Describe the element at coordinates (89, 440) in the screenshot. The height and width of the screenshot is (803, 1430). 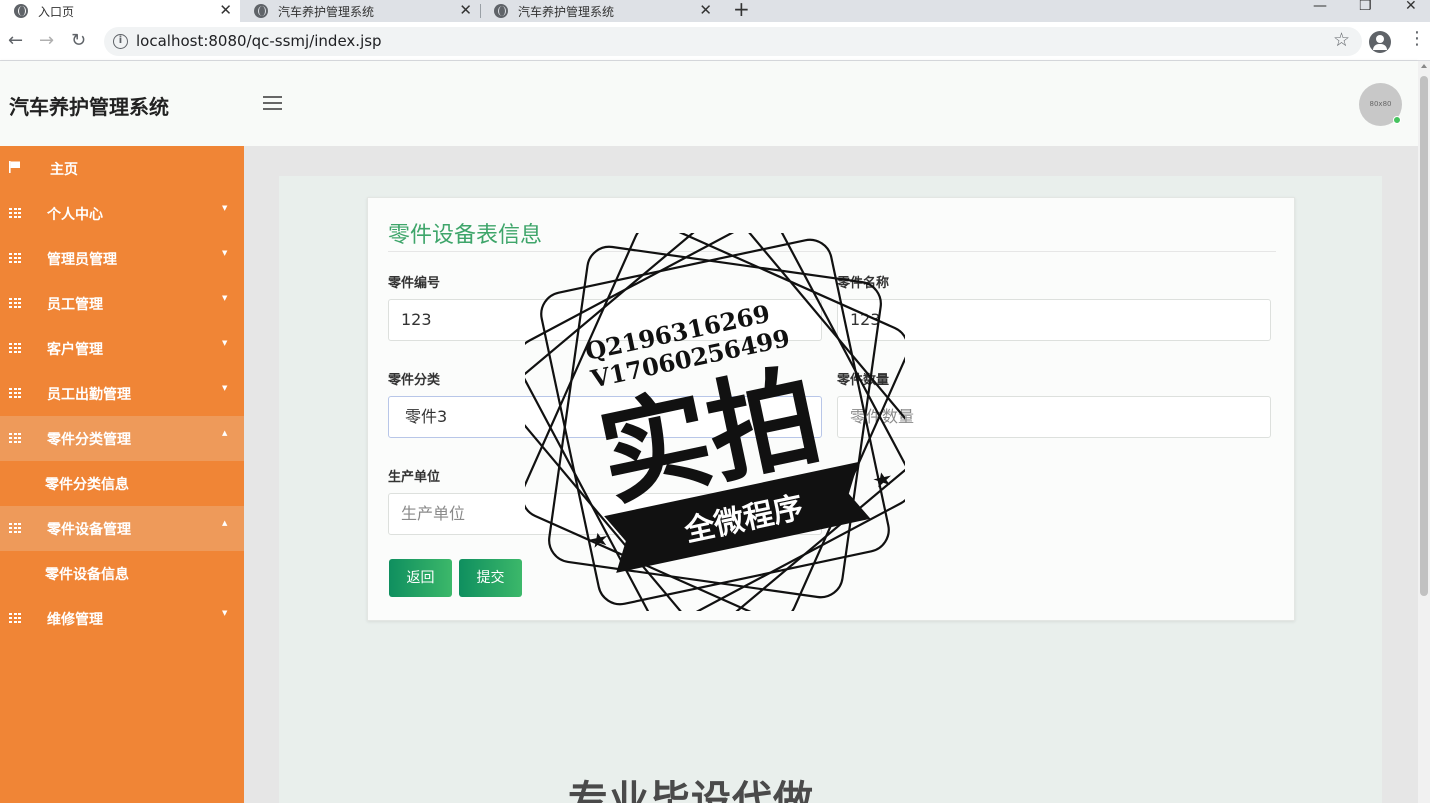
I see `sidebar-item-label: 零件分类管理` at that location.